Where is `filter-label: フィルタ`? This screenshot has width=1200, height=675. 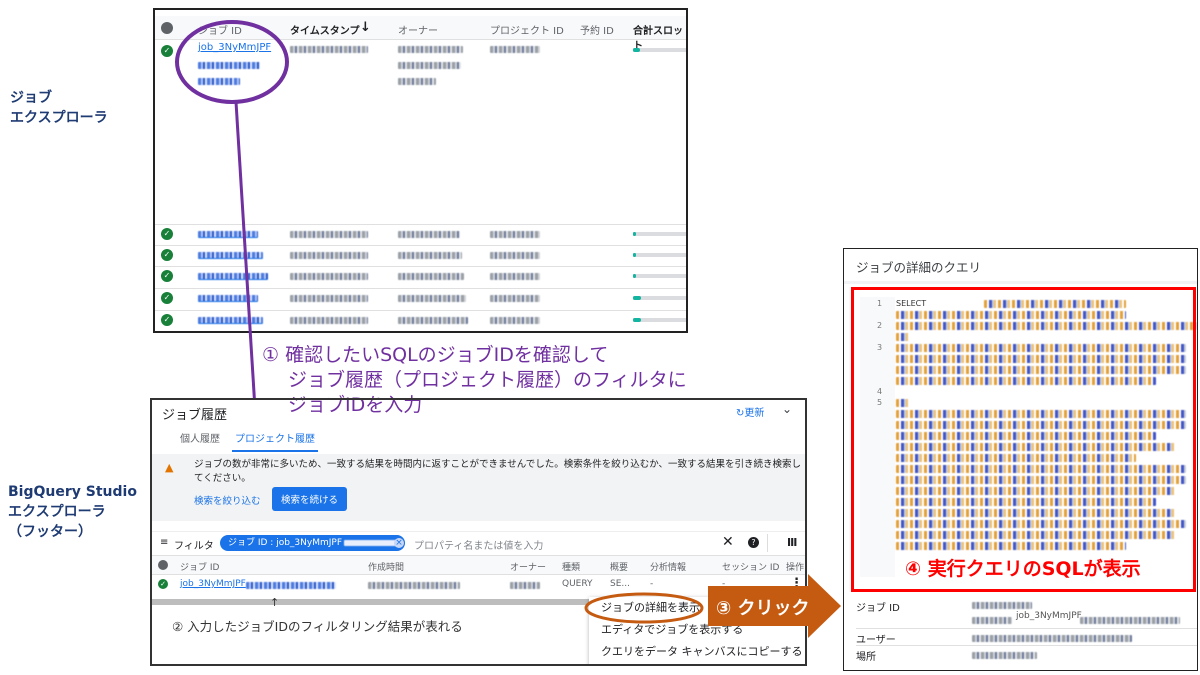
filter-label: フィルタ is located at coordinates (194, 546).